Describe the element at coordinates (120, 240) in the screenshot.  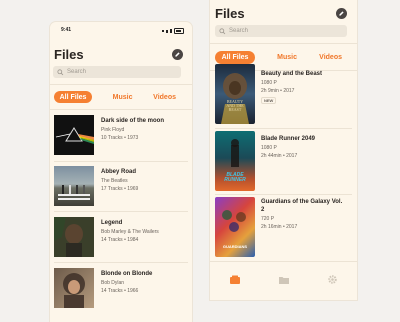
I see `album-meta: 14 Tracks • 1984` at that location.